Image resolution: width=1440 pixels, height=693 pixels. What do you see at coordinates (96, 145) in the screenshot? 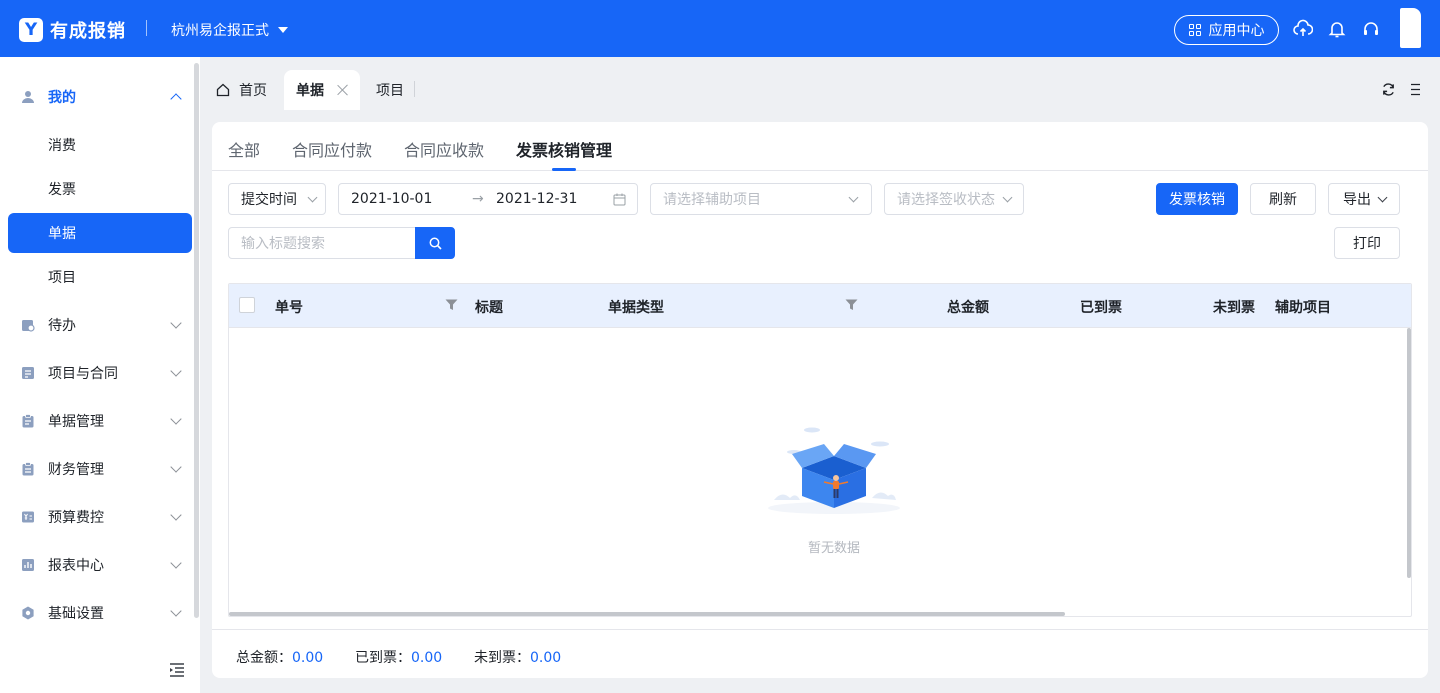
I see `sidebar-item-consumption: 消费` at bounding box center [96, 145].